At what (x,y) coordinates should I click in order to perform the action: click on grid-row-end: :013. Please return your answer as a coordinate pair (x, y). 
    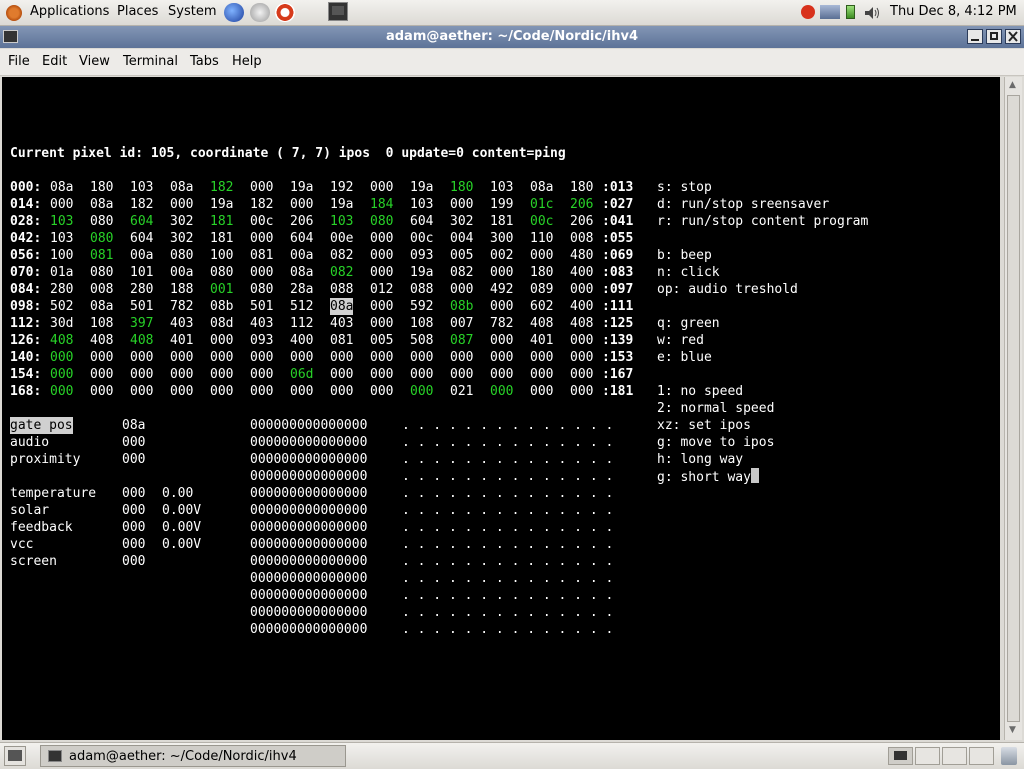
    Looking at the image, I should click on (618, 187).